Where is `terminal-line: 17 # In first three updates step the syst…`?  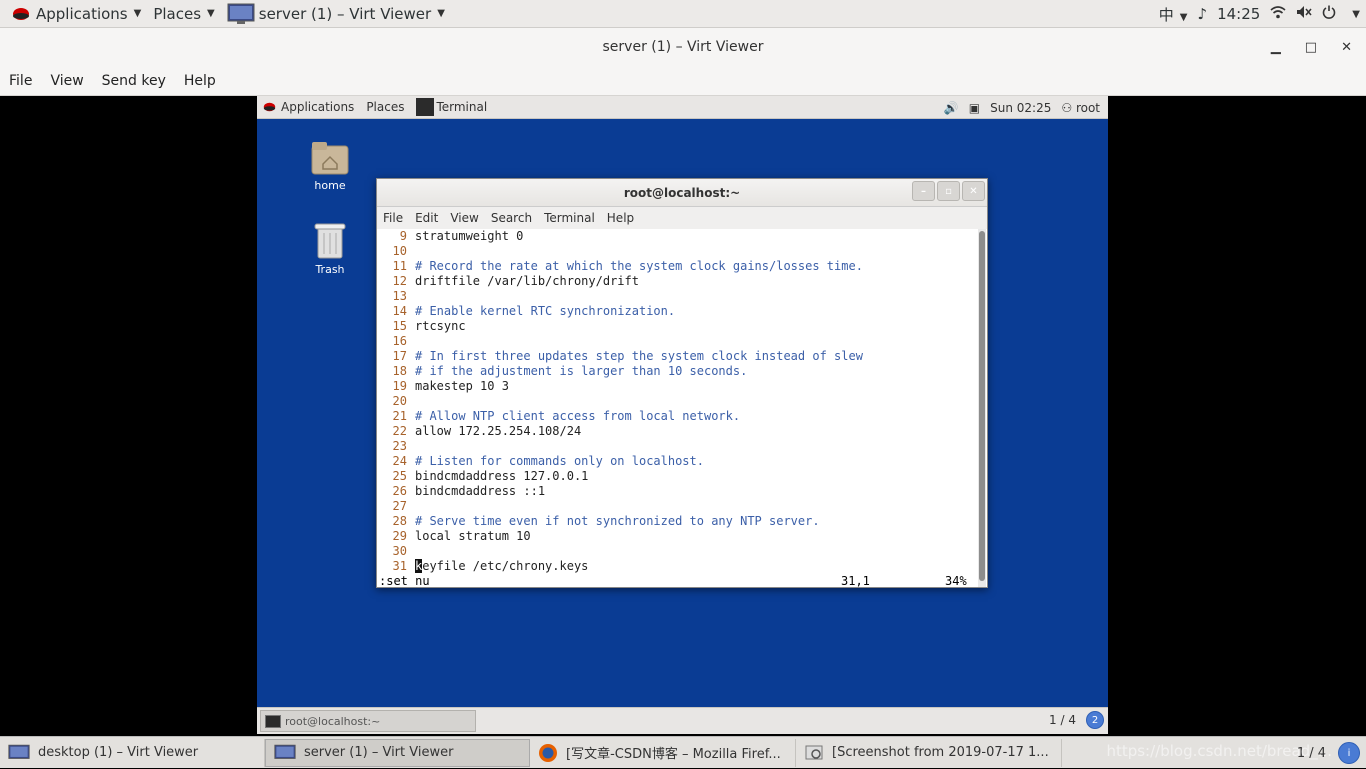 terminal-line: 17 # In first three updates step the syst… is located at coordinates (681, 356).